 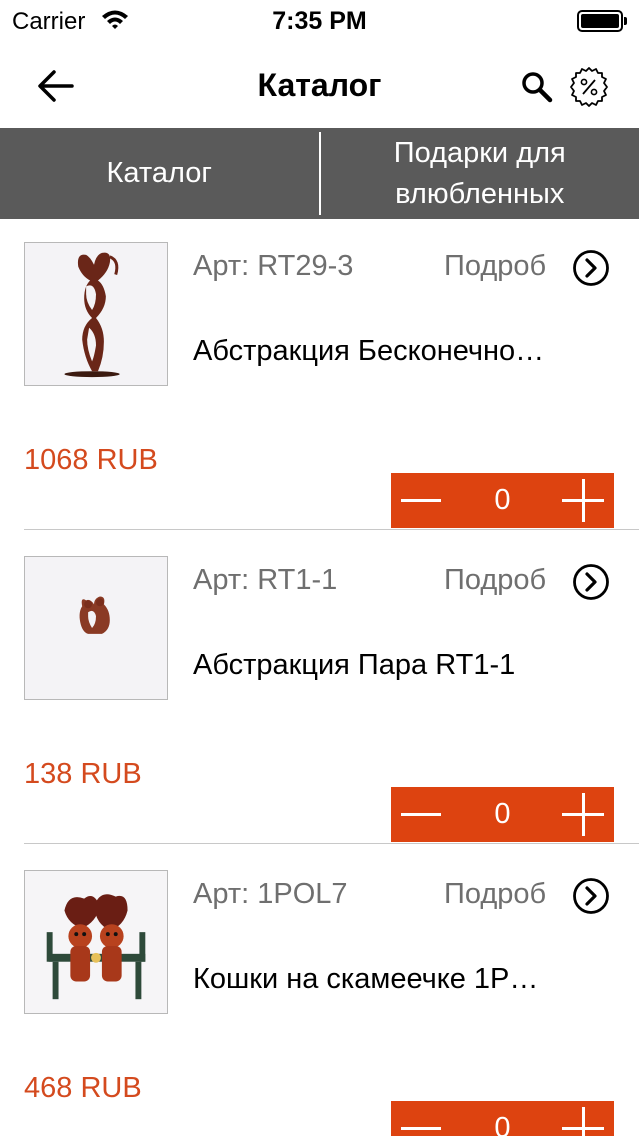 I want to click on tab-label: Подарки для влюбленных, so click(x=479, y=173).